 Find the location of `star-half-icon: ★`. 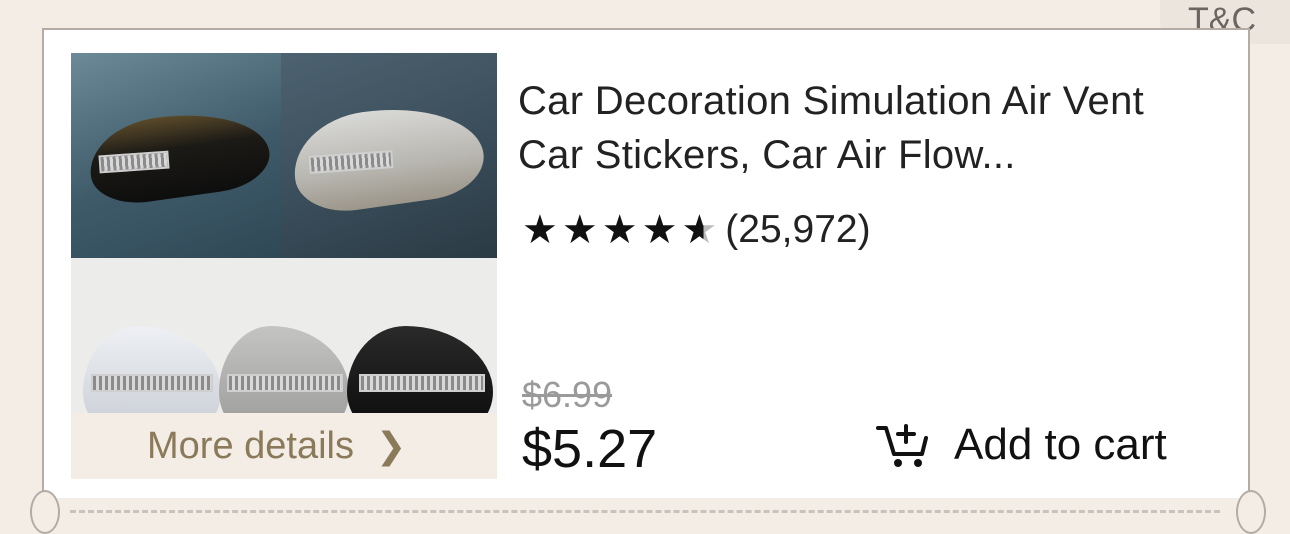

star-half-icon: ★ is located at coordinates (699, 230).